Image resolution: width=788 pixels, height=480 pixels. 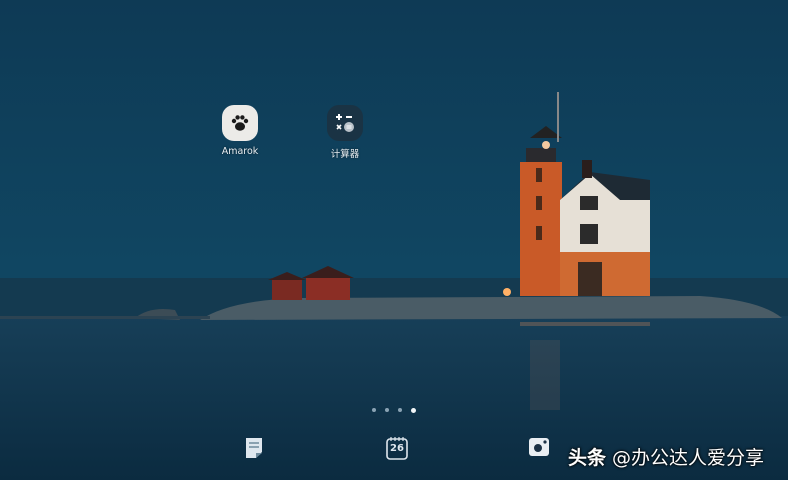 I want to click on app-calculator: 计算器, so click(x=345, y=132).